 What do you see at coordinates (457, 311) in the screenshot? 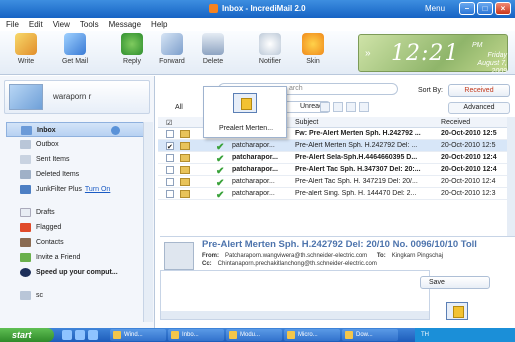
I see `save-letter-icon` at bounding box center [457, 311].